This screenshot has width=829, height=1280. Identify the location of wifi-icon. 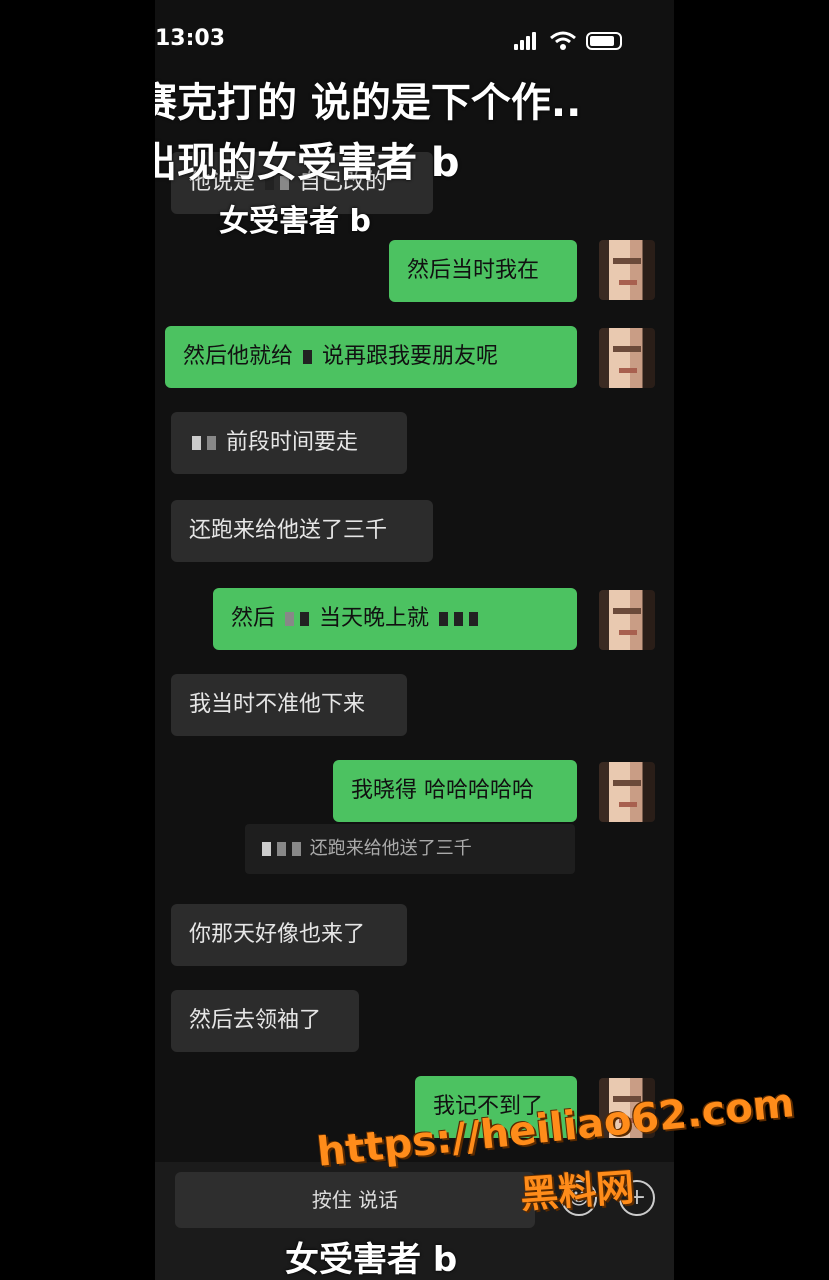
(563, 40).